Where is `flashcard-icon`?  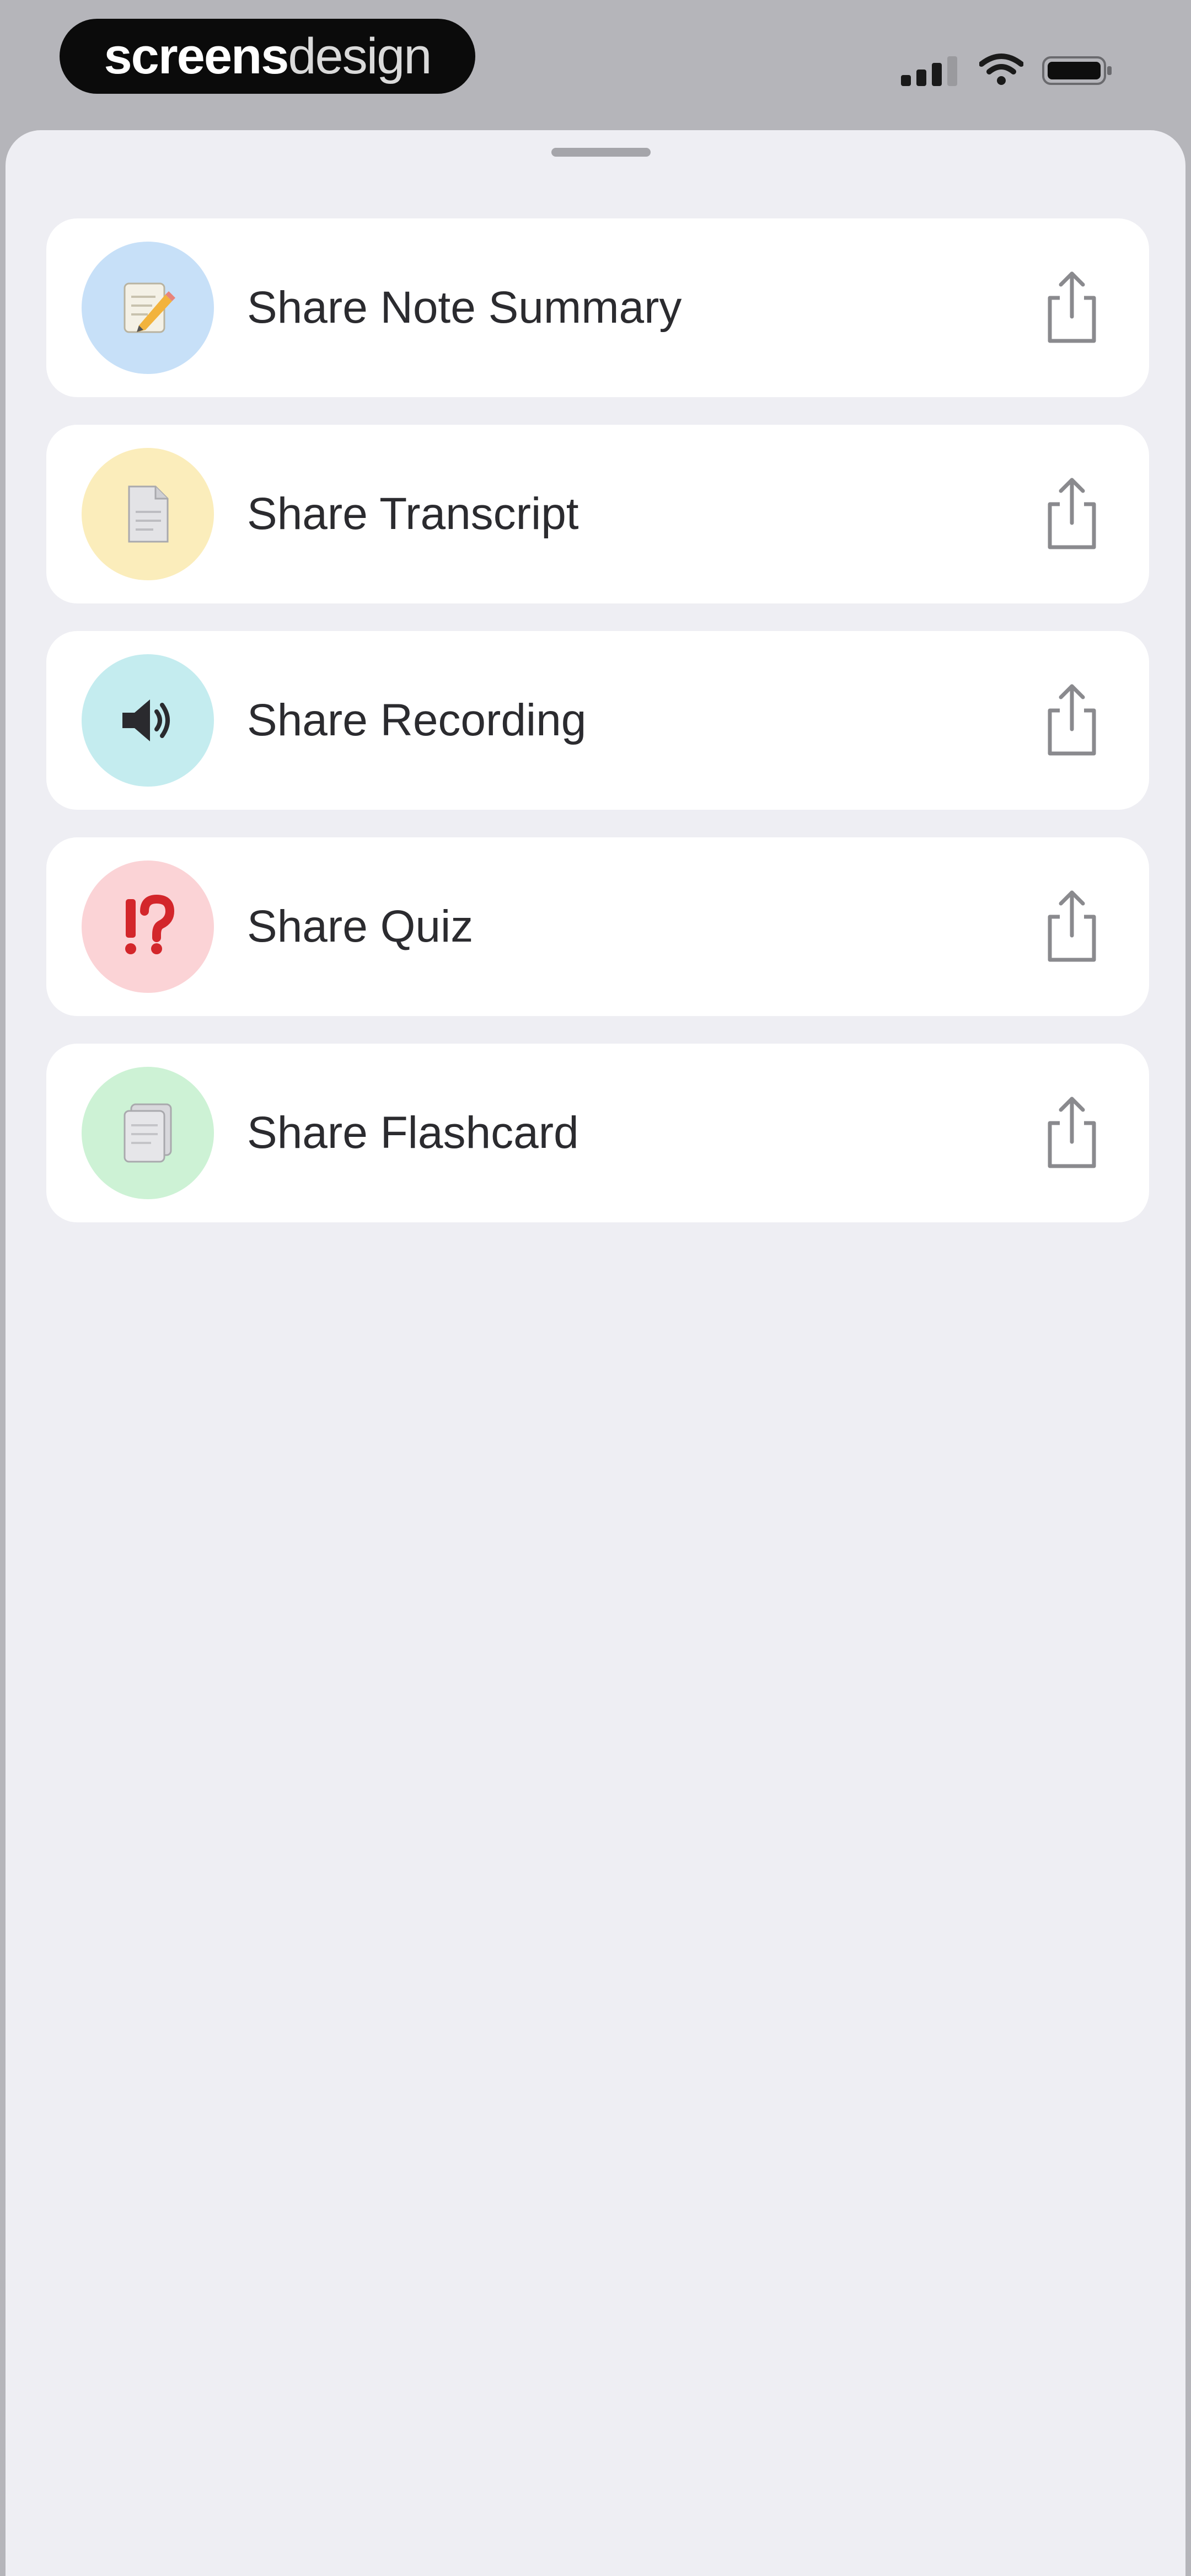
flashcard-icon is located at coordinates (148, 1133).